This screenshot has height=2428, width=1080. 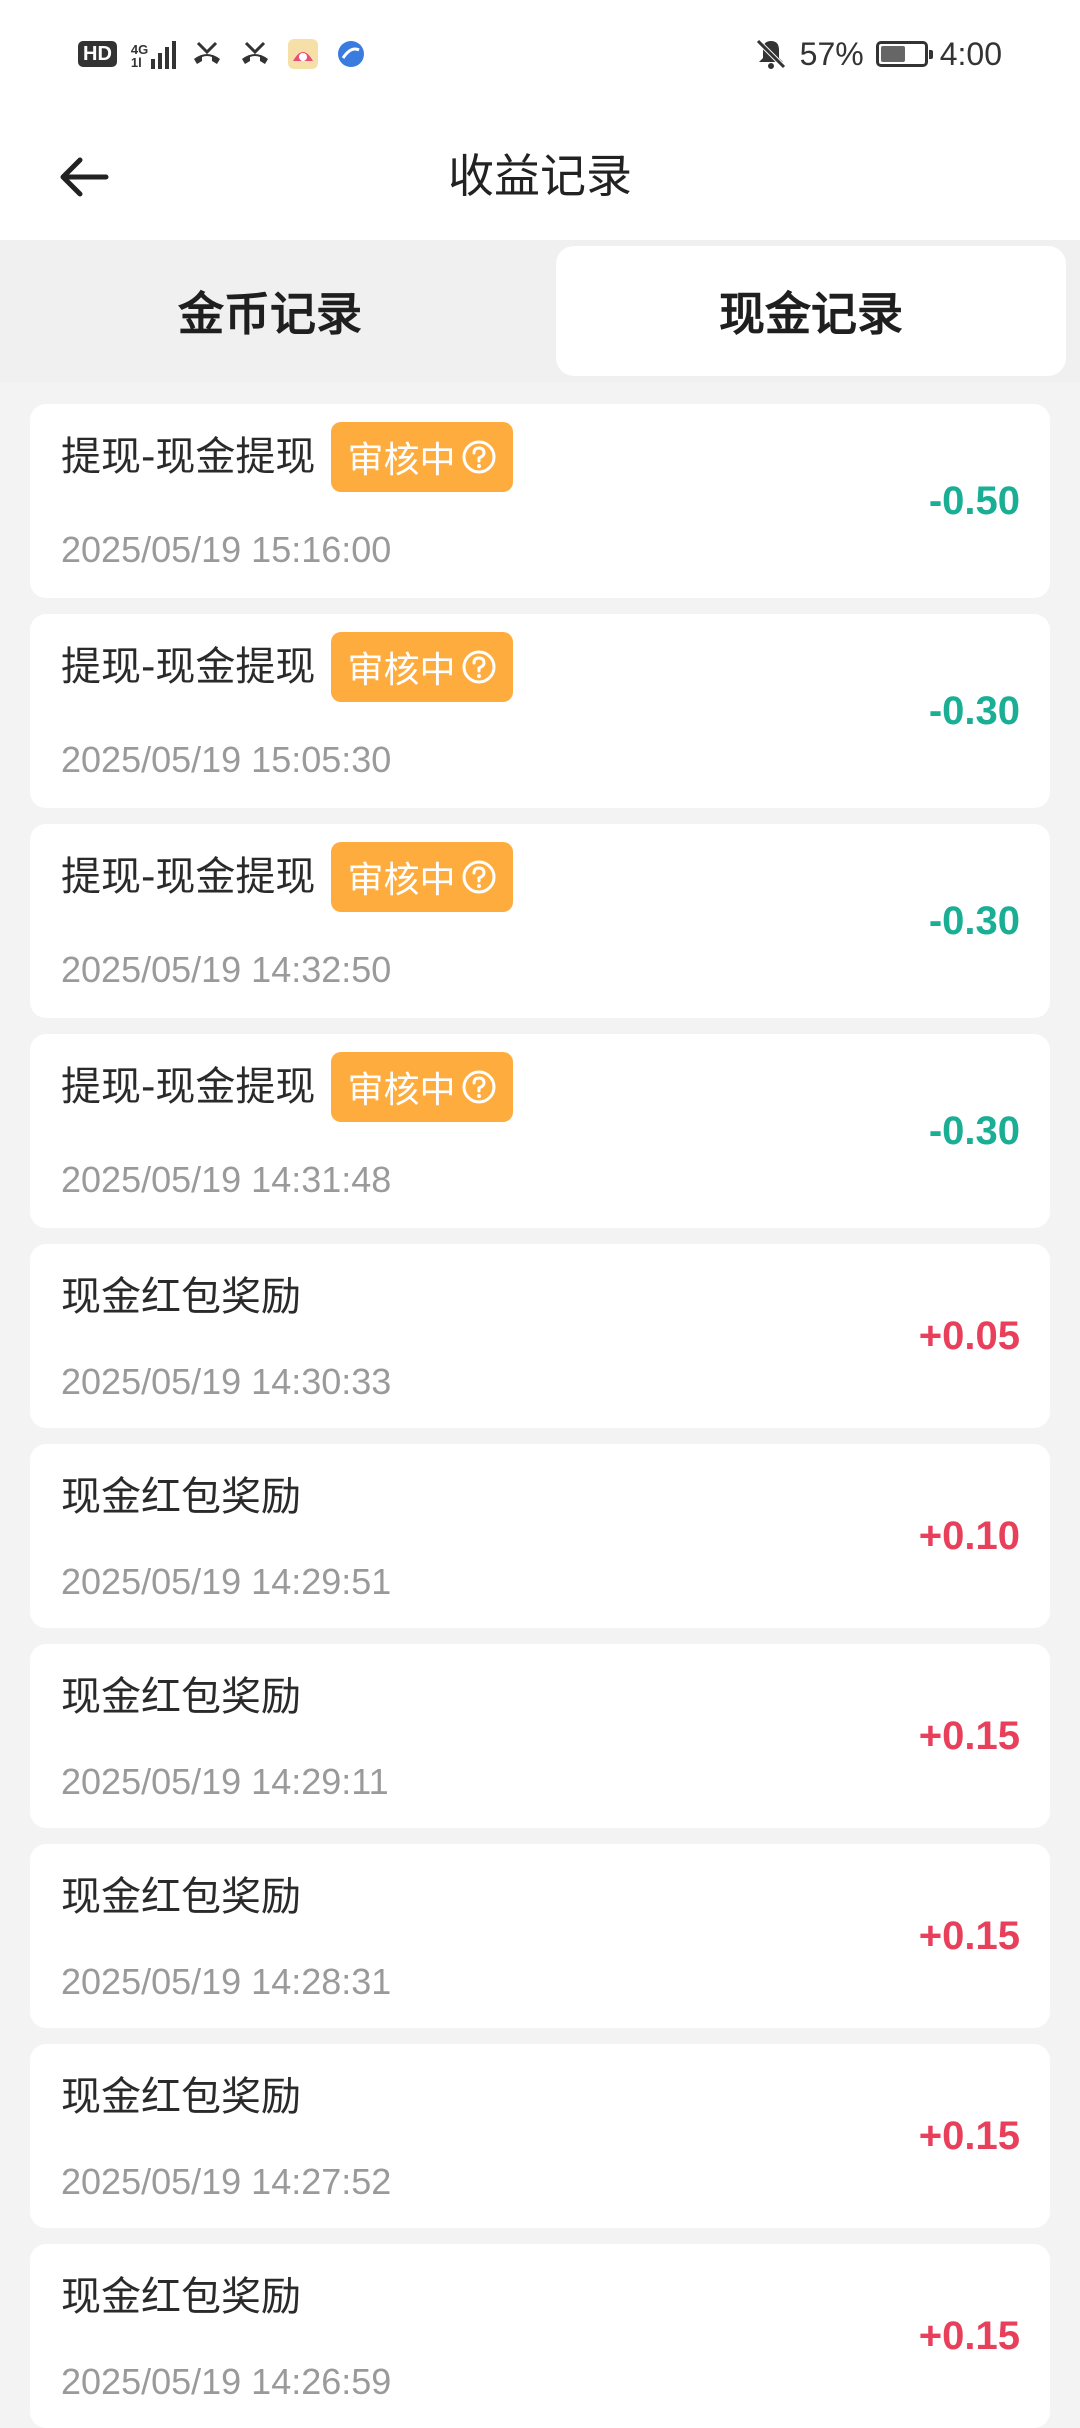 What do you see at coordinates (226, 1179) in the screenshot?
I see `record-time: 2025/05/19 14:31:48` at bounding box center [226, 1179].